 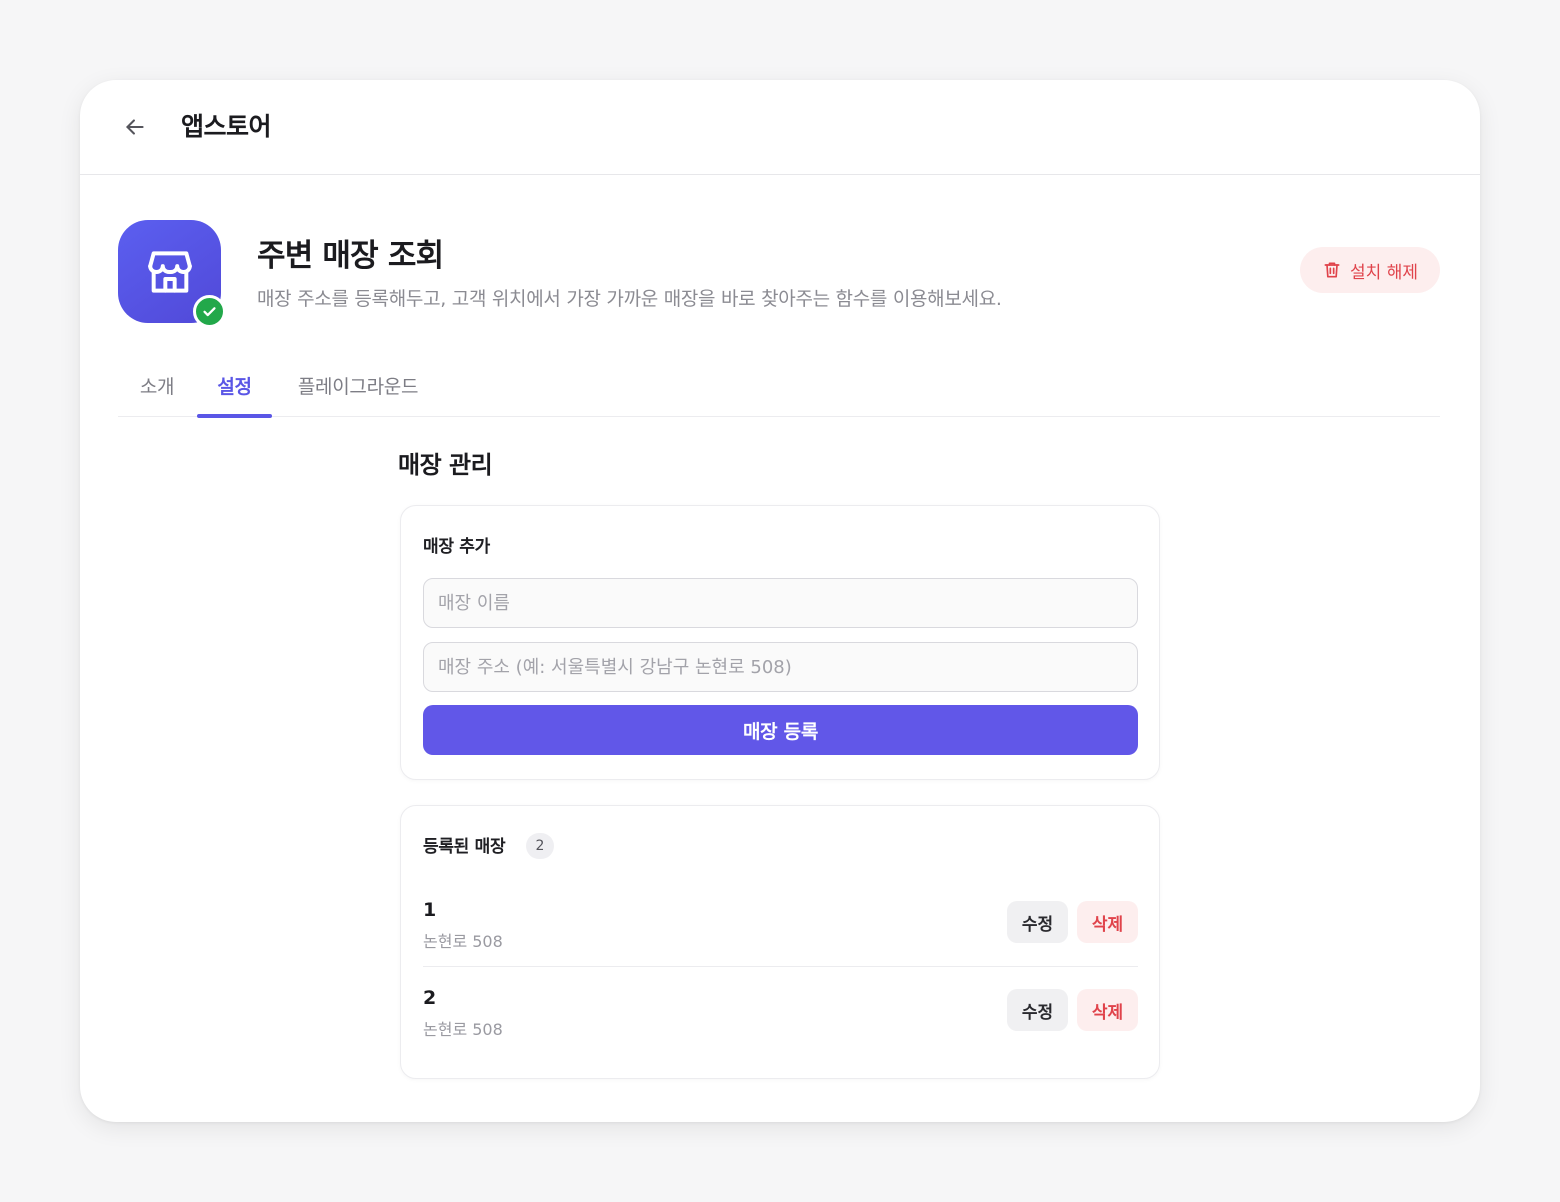 I want to click on store-name: 2, so click(x=430, y=998).